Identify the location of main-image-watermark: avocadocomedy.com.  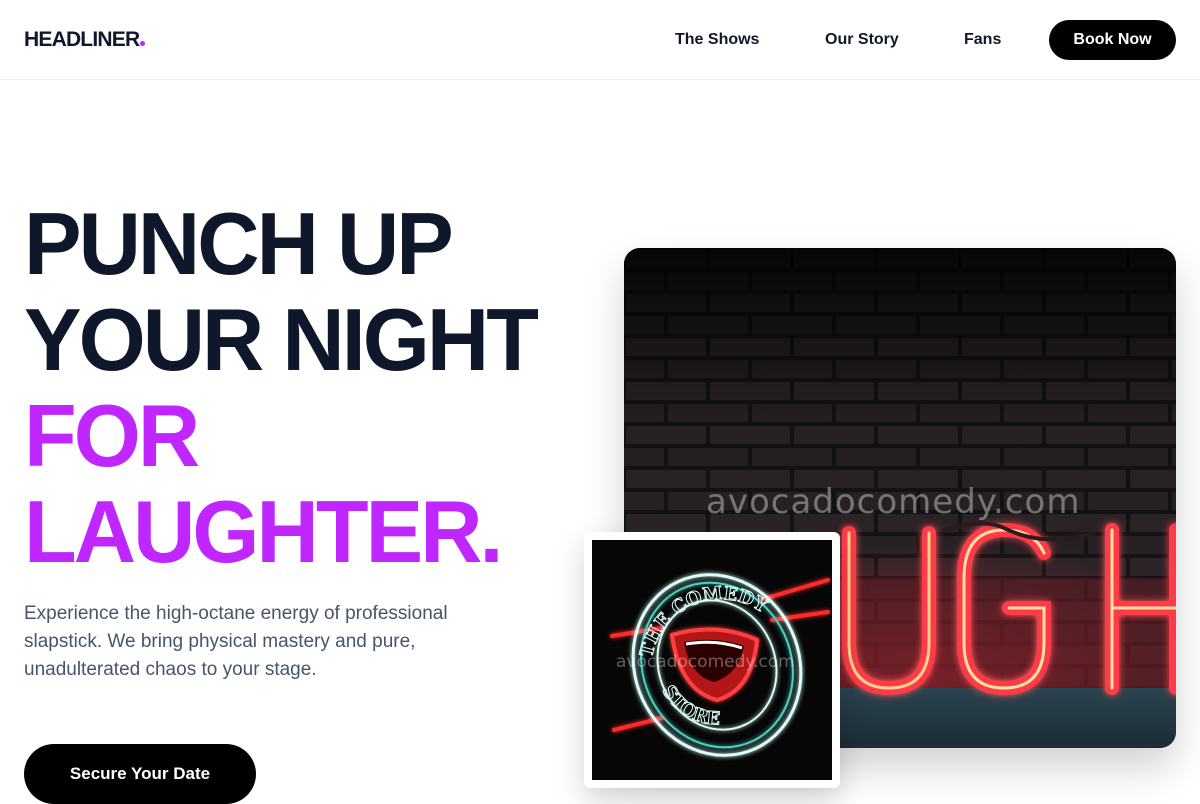
(893, 502).